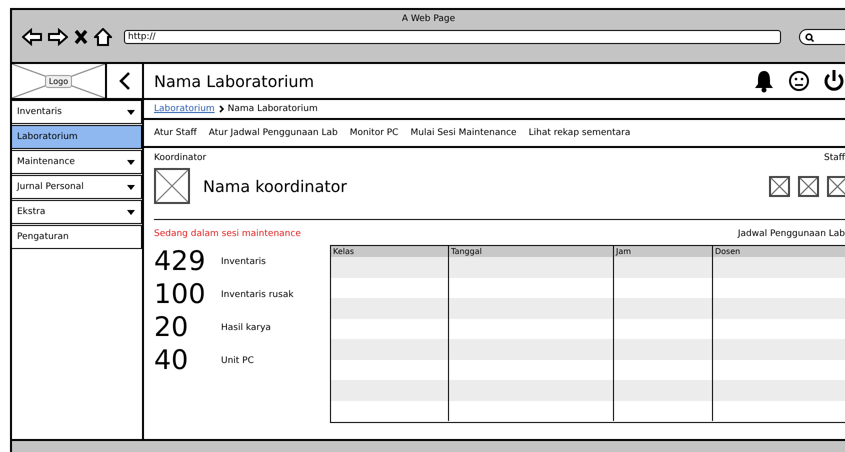 Image resolution: width=845 pixels, height=452 pixels. Describe the element at coordinates (374, 133) in the screenshot. I see `nav-tab: Monitor PC` at that location.